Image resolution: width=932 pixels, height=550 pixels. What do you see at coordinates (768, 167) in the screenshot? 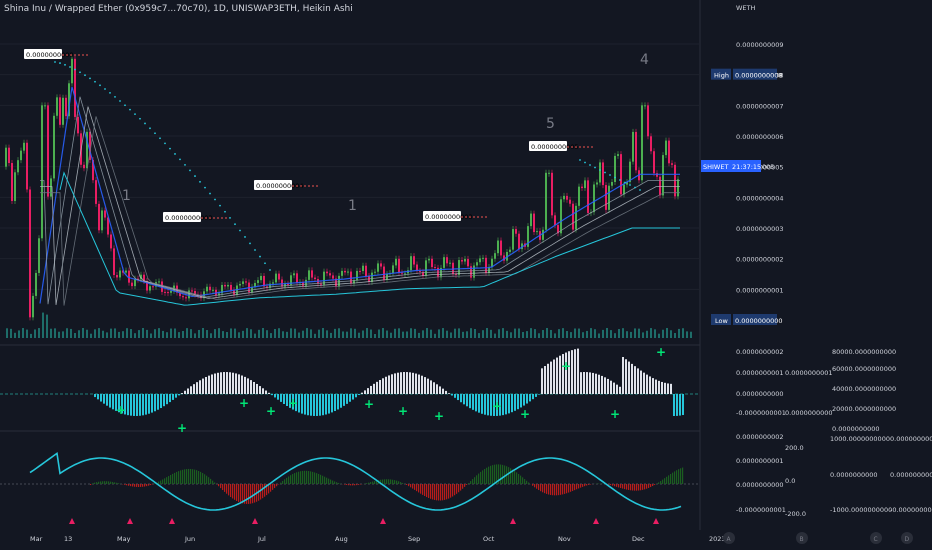
I see `last-price-suffix: 005` at bounding box center [768, 167].